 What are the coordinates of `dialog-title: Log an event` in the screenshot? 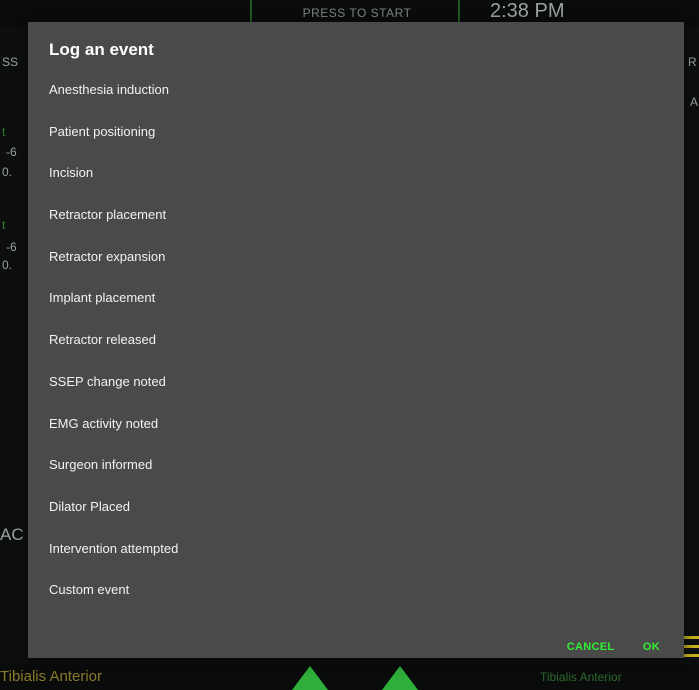 It's located at (101, 49).